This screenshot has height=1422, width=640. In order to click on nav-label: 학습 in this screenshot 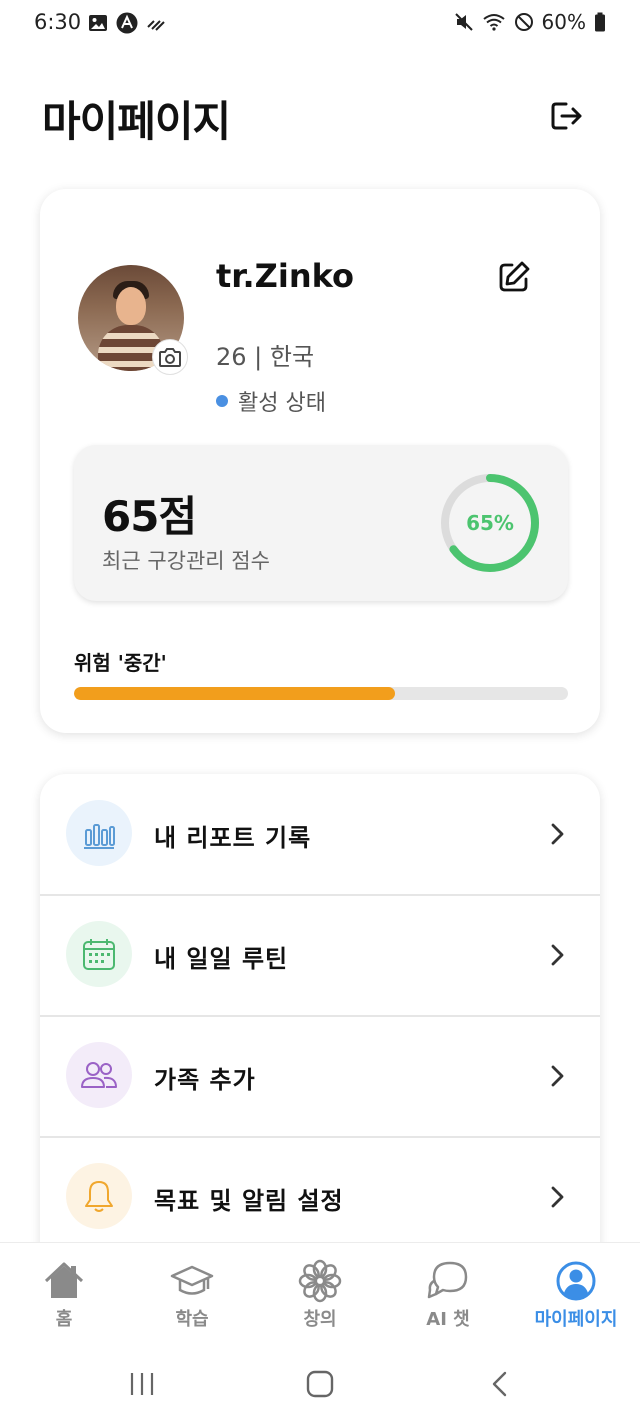, I will do `click(192, 1319)`.